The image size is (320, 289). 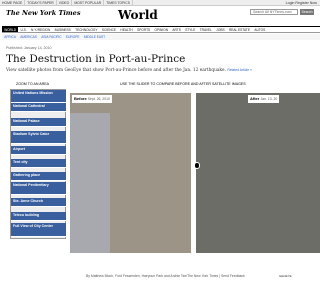 What do you see at coordinates (38, 176) in the screenshot?
I see `zoom-item-gathering-place: Gathering place` at bounding box center [38, 176].